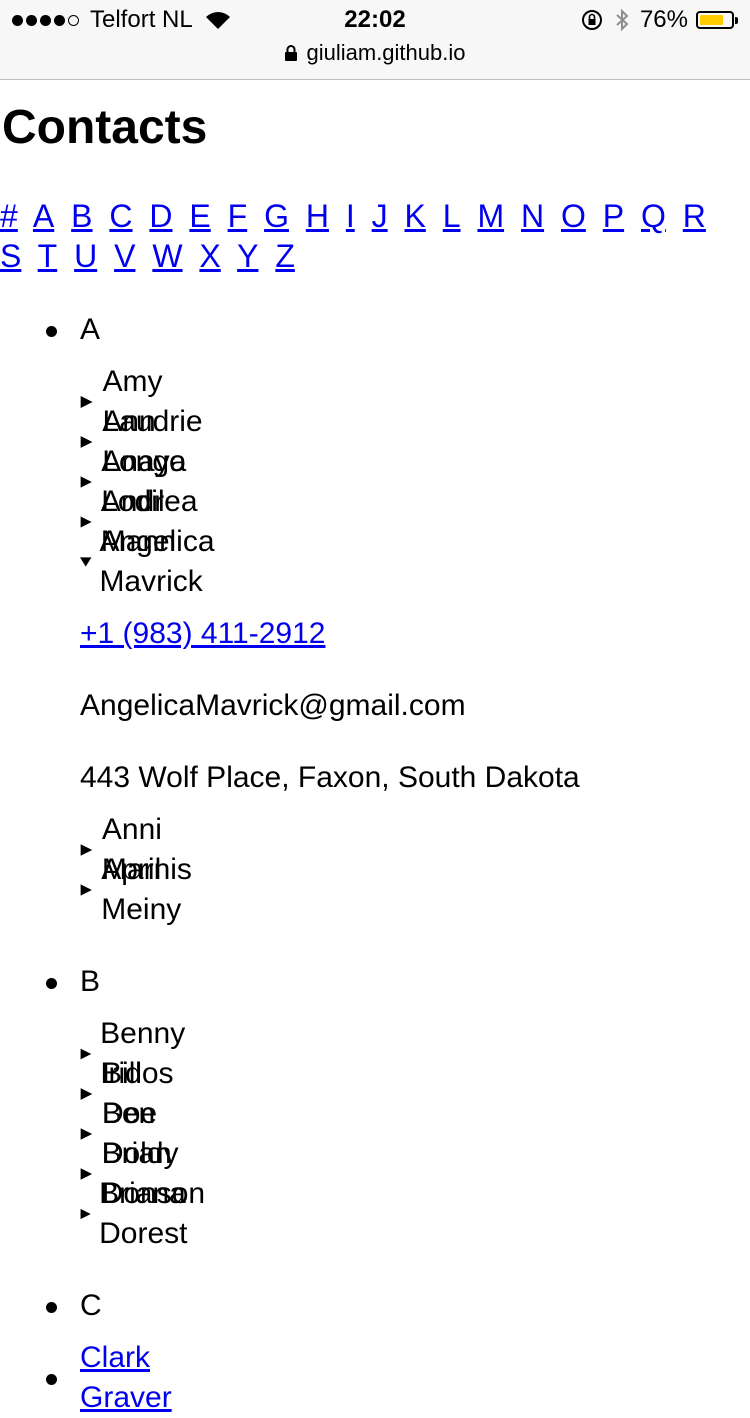 This screenshot has width=750, height=1418. I want to click on alphabet-link-i: I, so click(350, 216).